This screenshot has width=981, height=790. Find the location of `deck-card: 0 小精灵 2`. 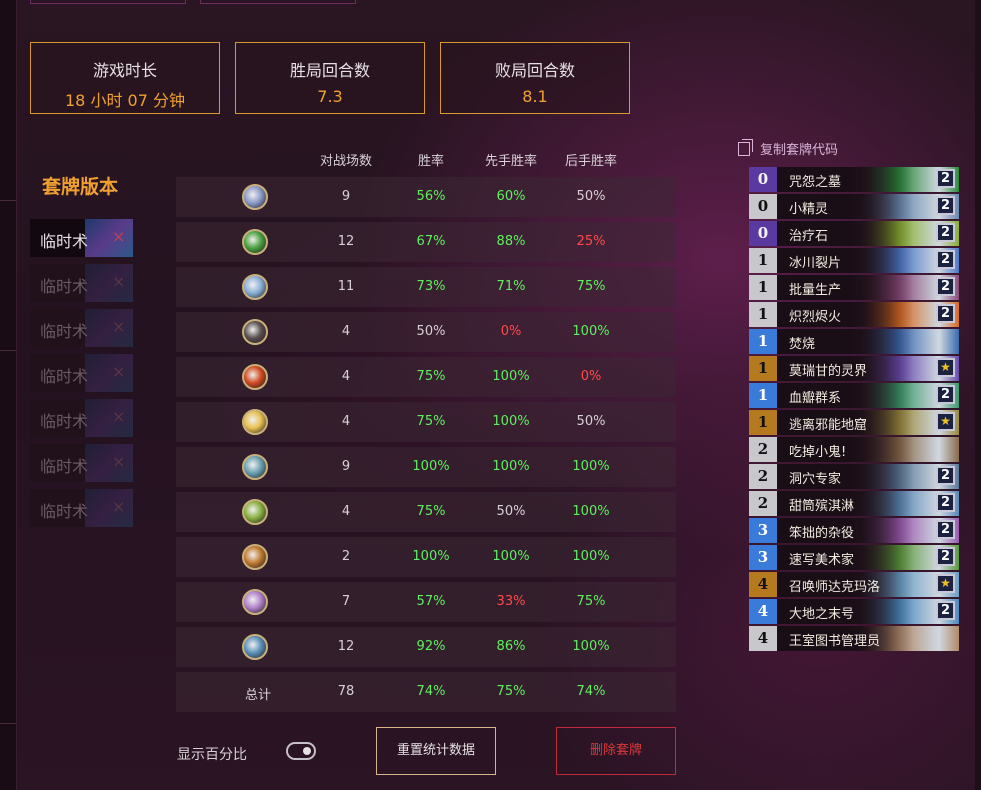

deck-card: 0 小精灵 2 is located at coordinates (854, 206).